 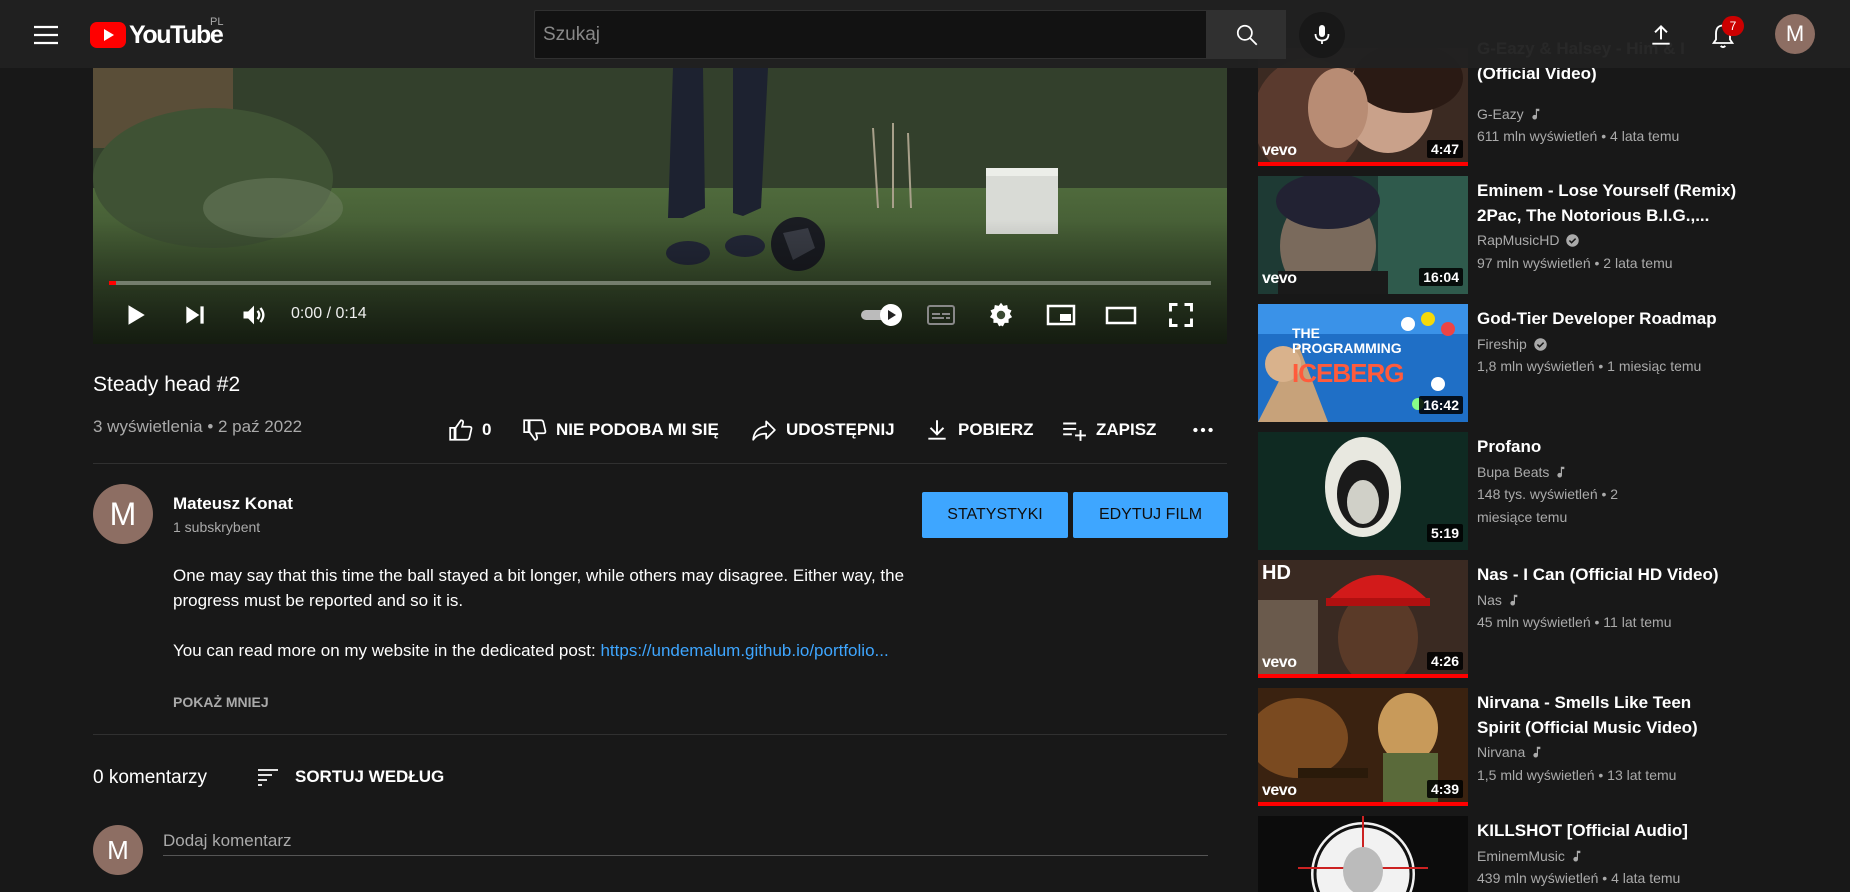 What do you see at coordinates (469, 430) in the screenshot?
I see `like-button: 0` at bounding box center [469, 430].